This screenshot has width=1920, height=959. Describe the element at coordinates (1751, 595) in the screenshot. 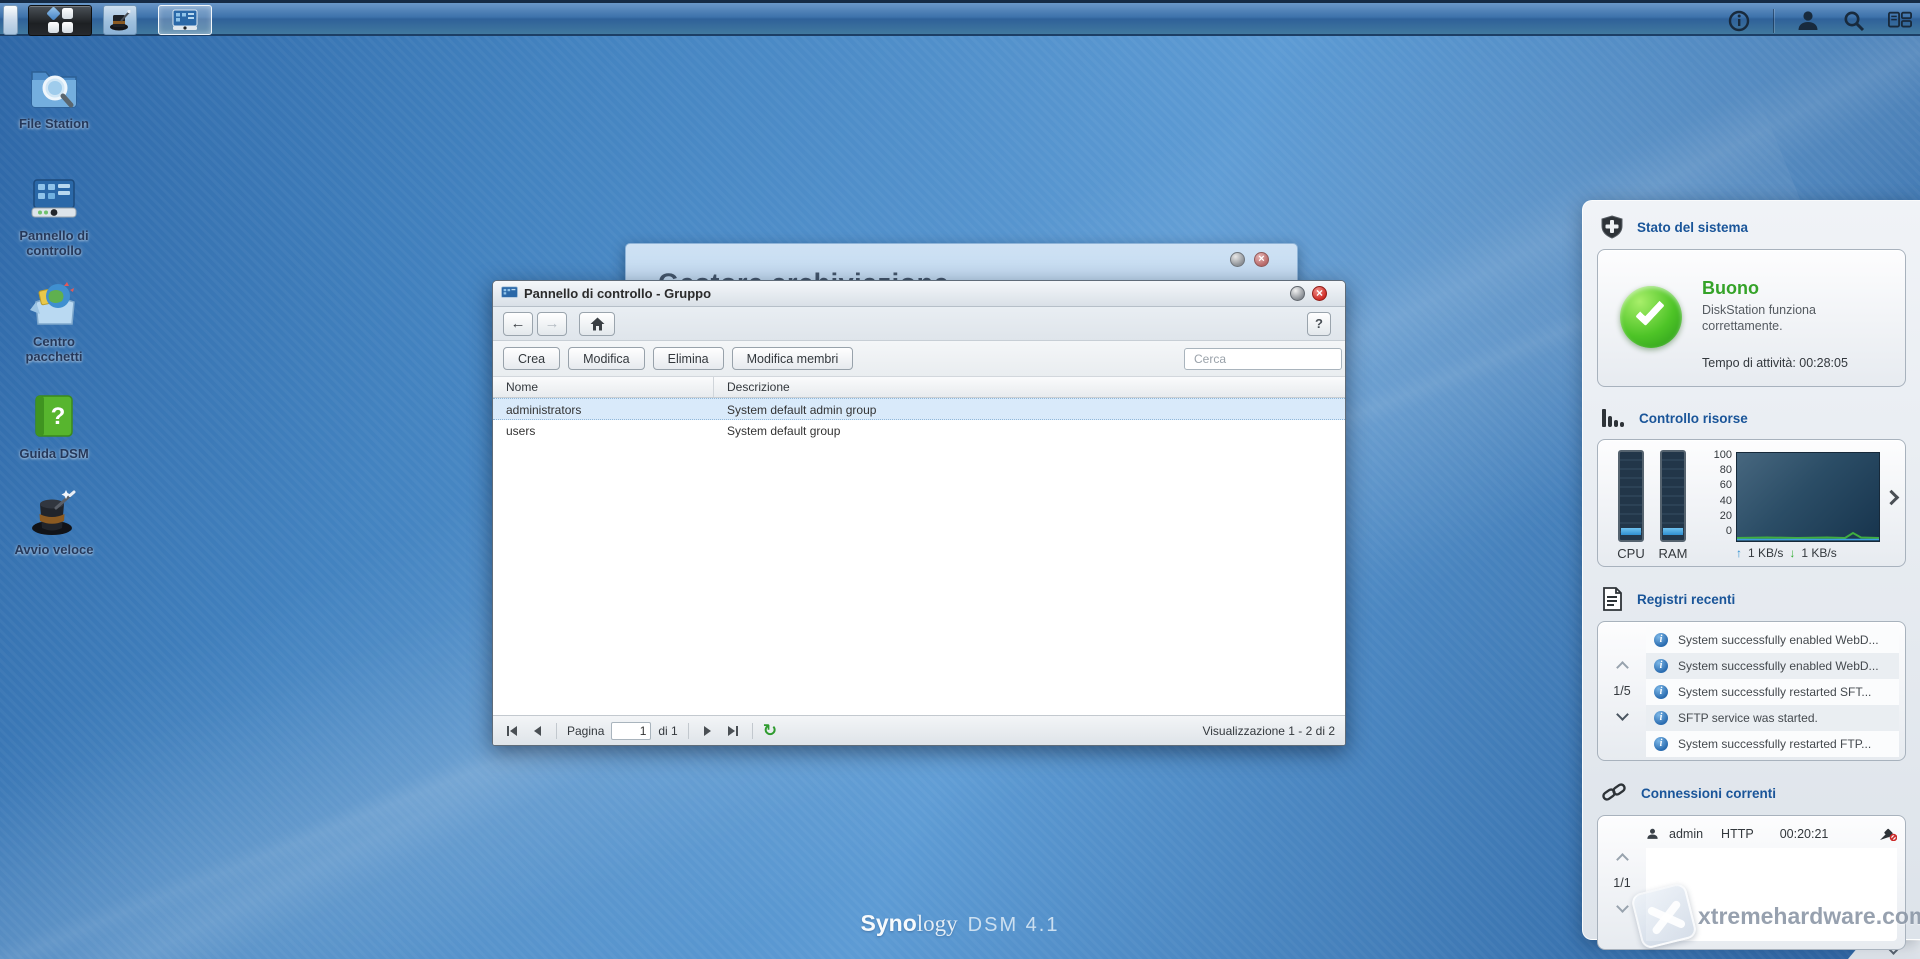

I see `recent-logs-header: Registri recenti` at that location.